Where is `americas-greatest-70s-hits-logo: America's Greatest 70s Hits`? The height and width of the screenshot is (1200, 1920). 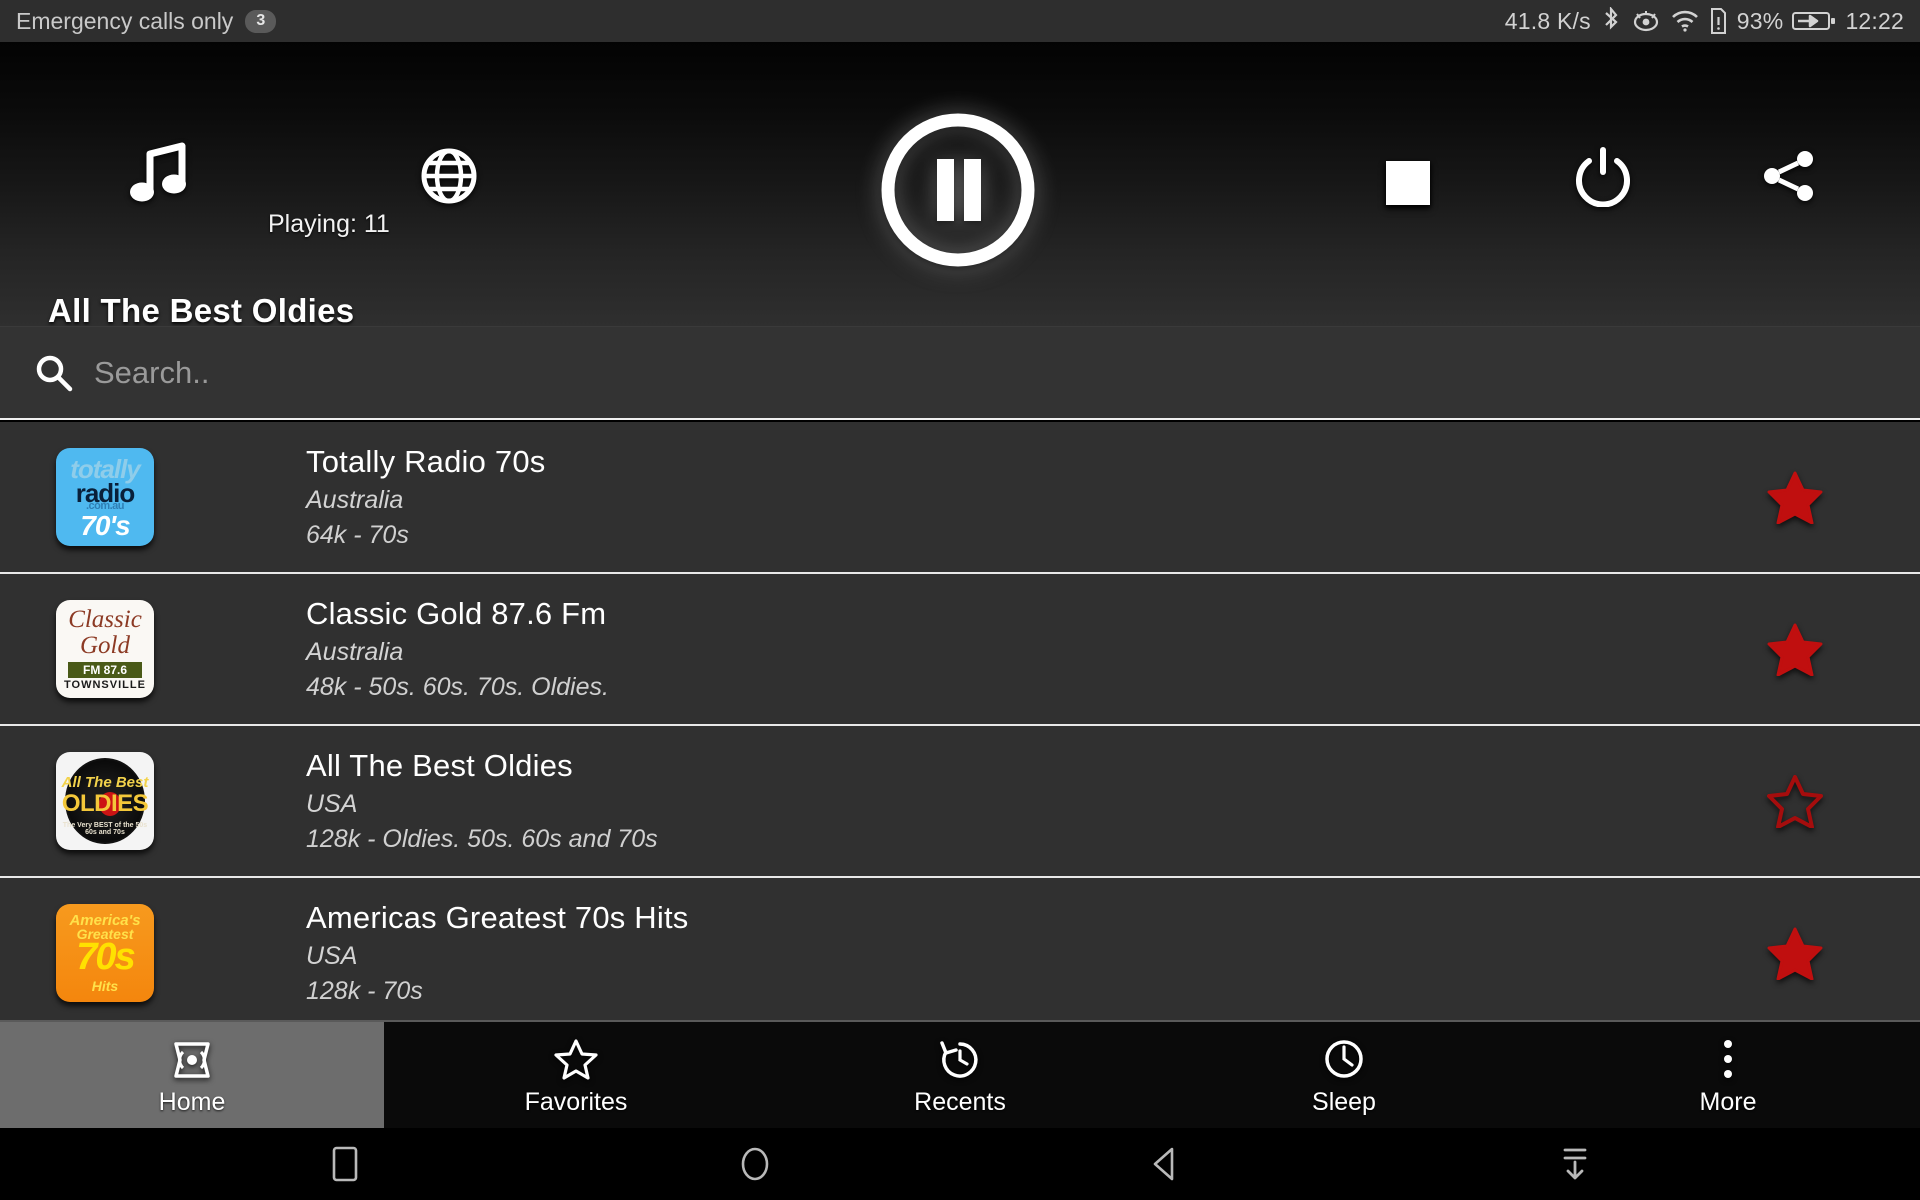
americas-greatest-70s-hits-logo: America's Greatest 70s Hits is located at coordinates (105, 953).